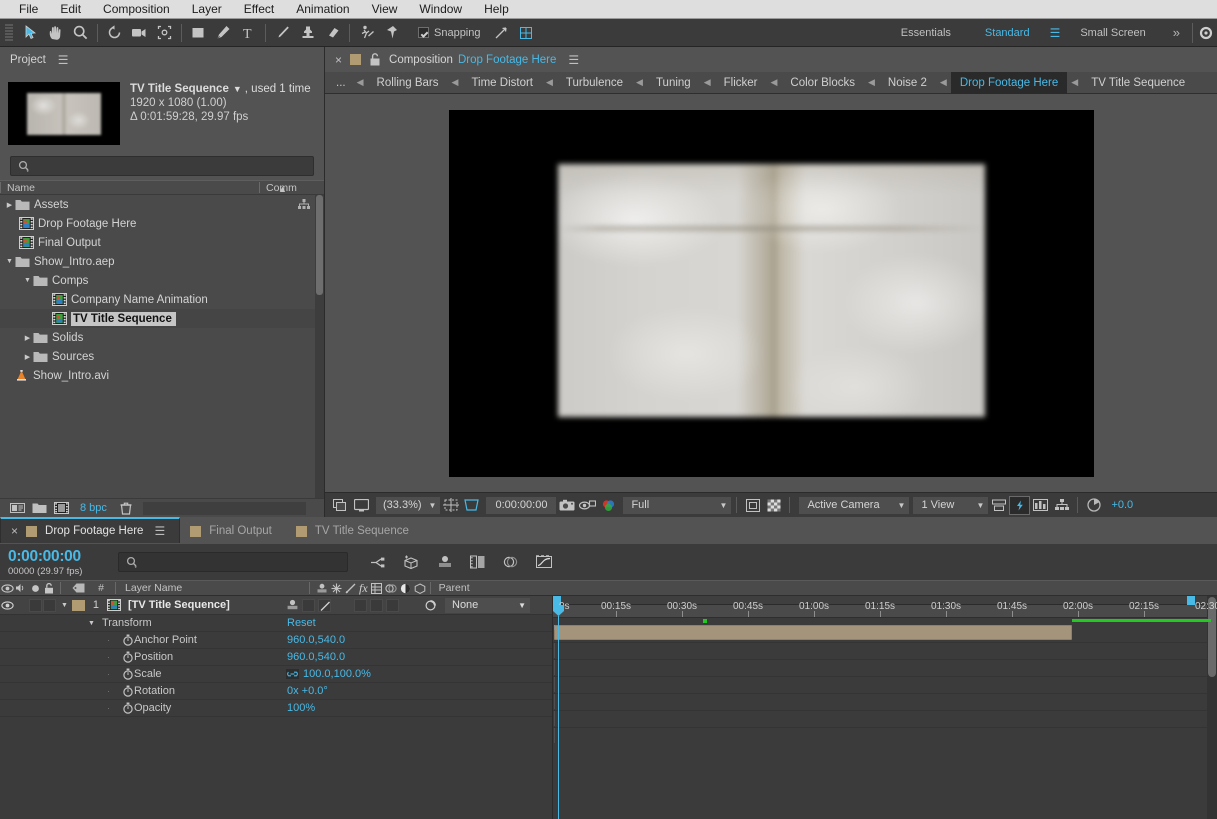 The width and height of the screenshot is (1217, 819). What do you see at coordinates (566, 505) in the screenshot?
I see `take-snapshot-button` at bounding box center [566, 505].